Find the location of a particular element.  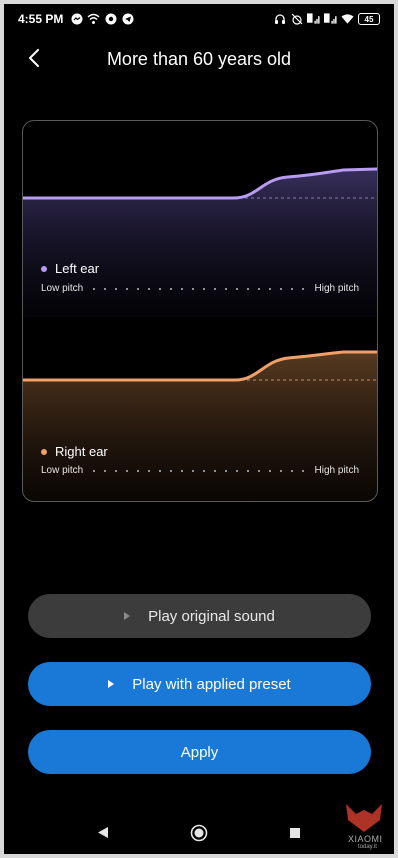

left-ear-pitch-axis: Low pitch High pitch is located at coordinates (200, 288).